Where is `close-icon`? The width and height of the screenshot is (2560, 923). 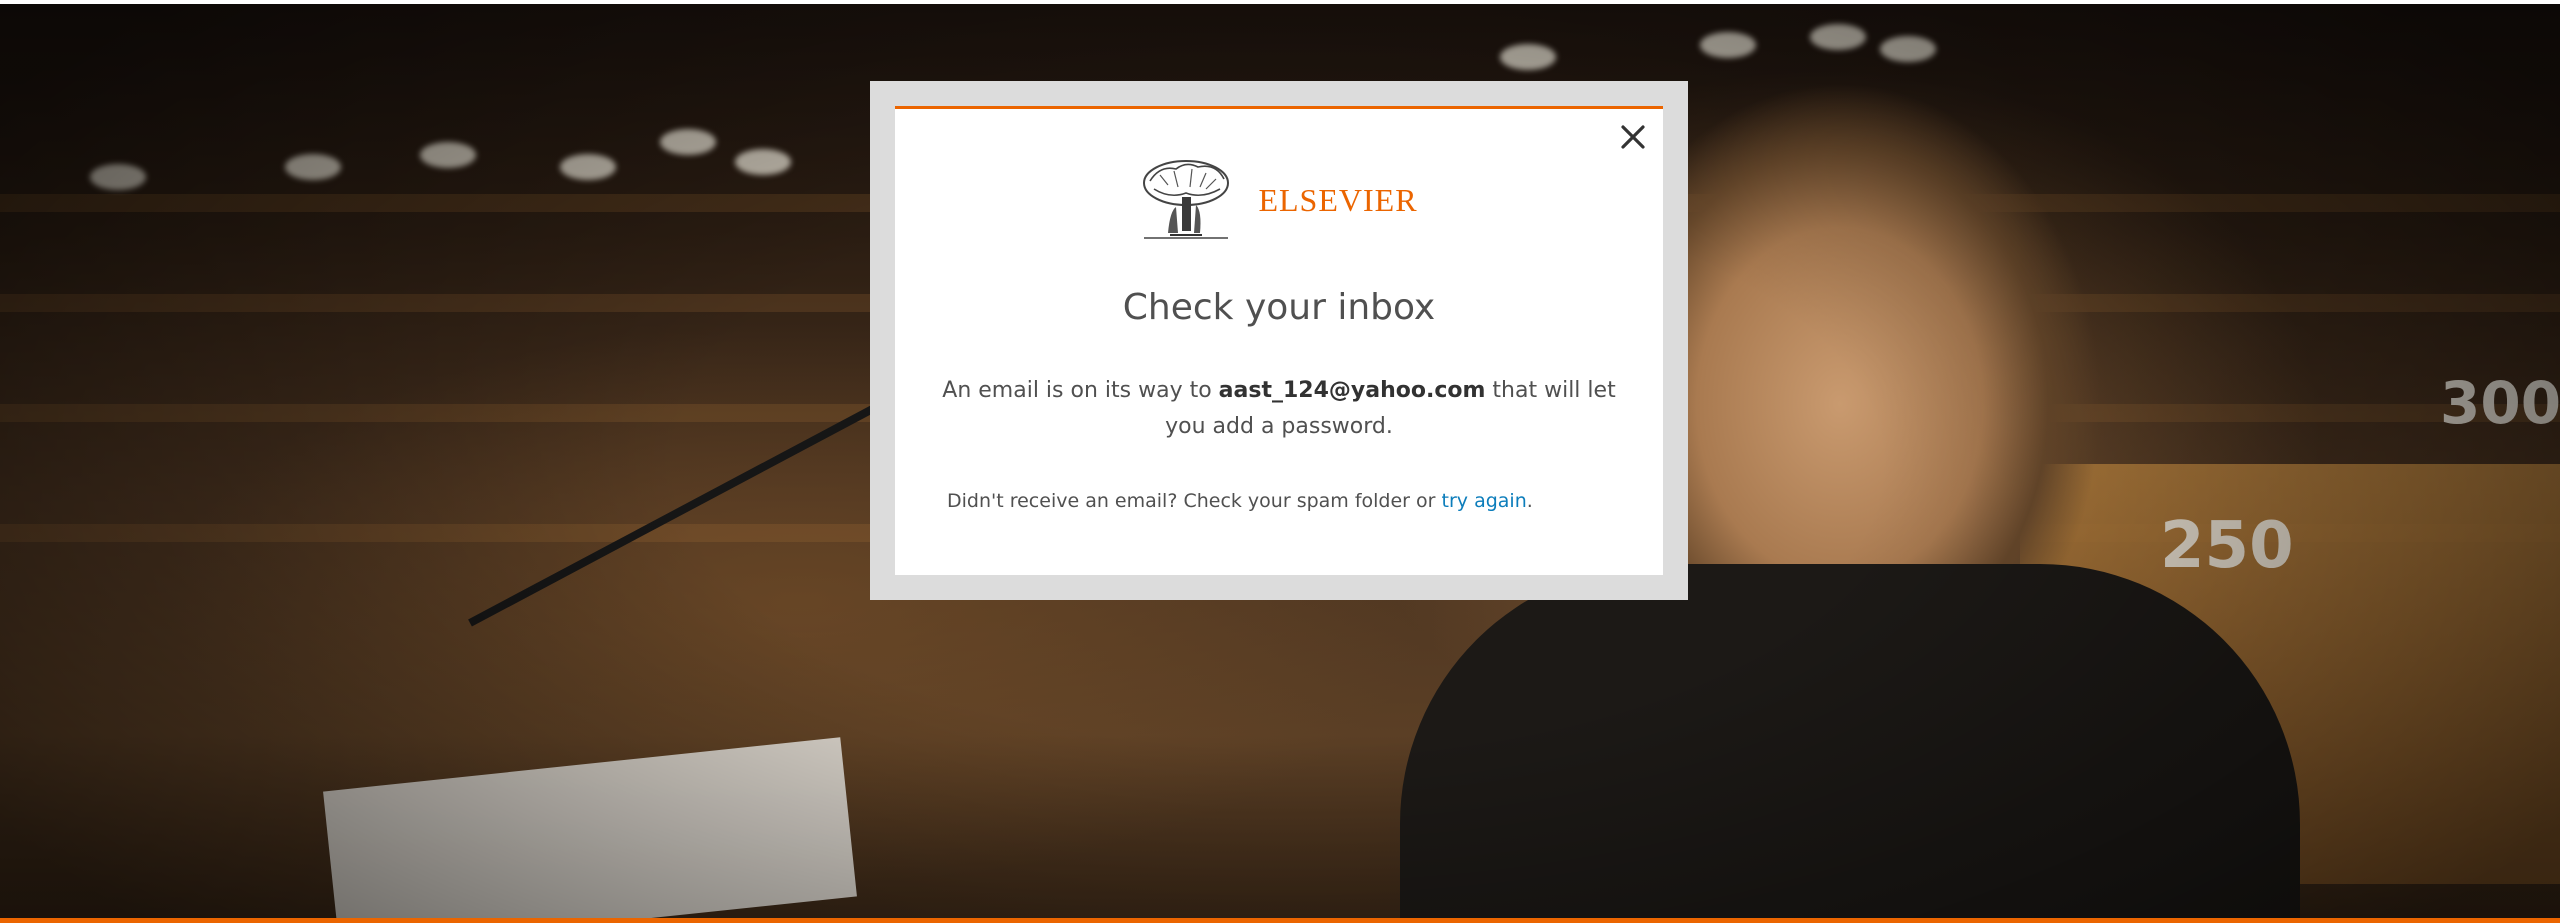
close-icon is located at coordinates (1633, 137).